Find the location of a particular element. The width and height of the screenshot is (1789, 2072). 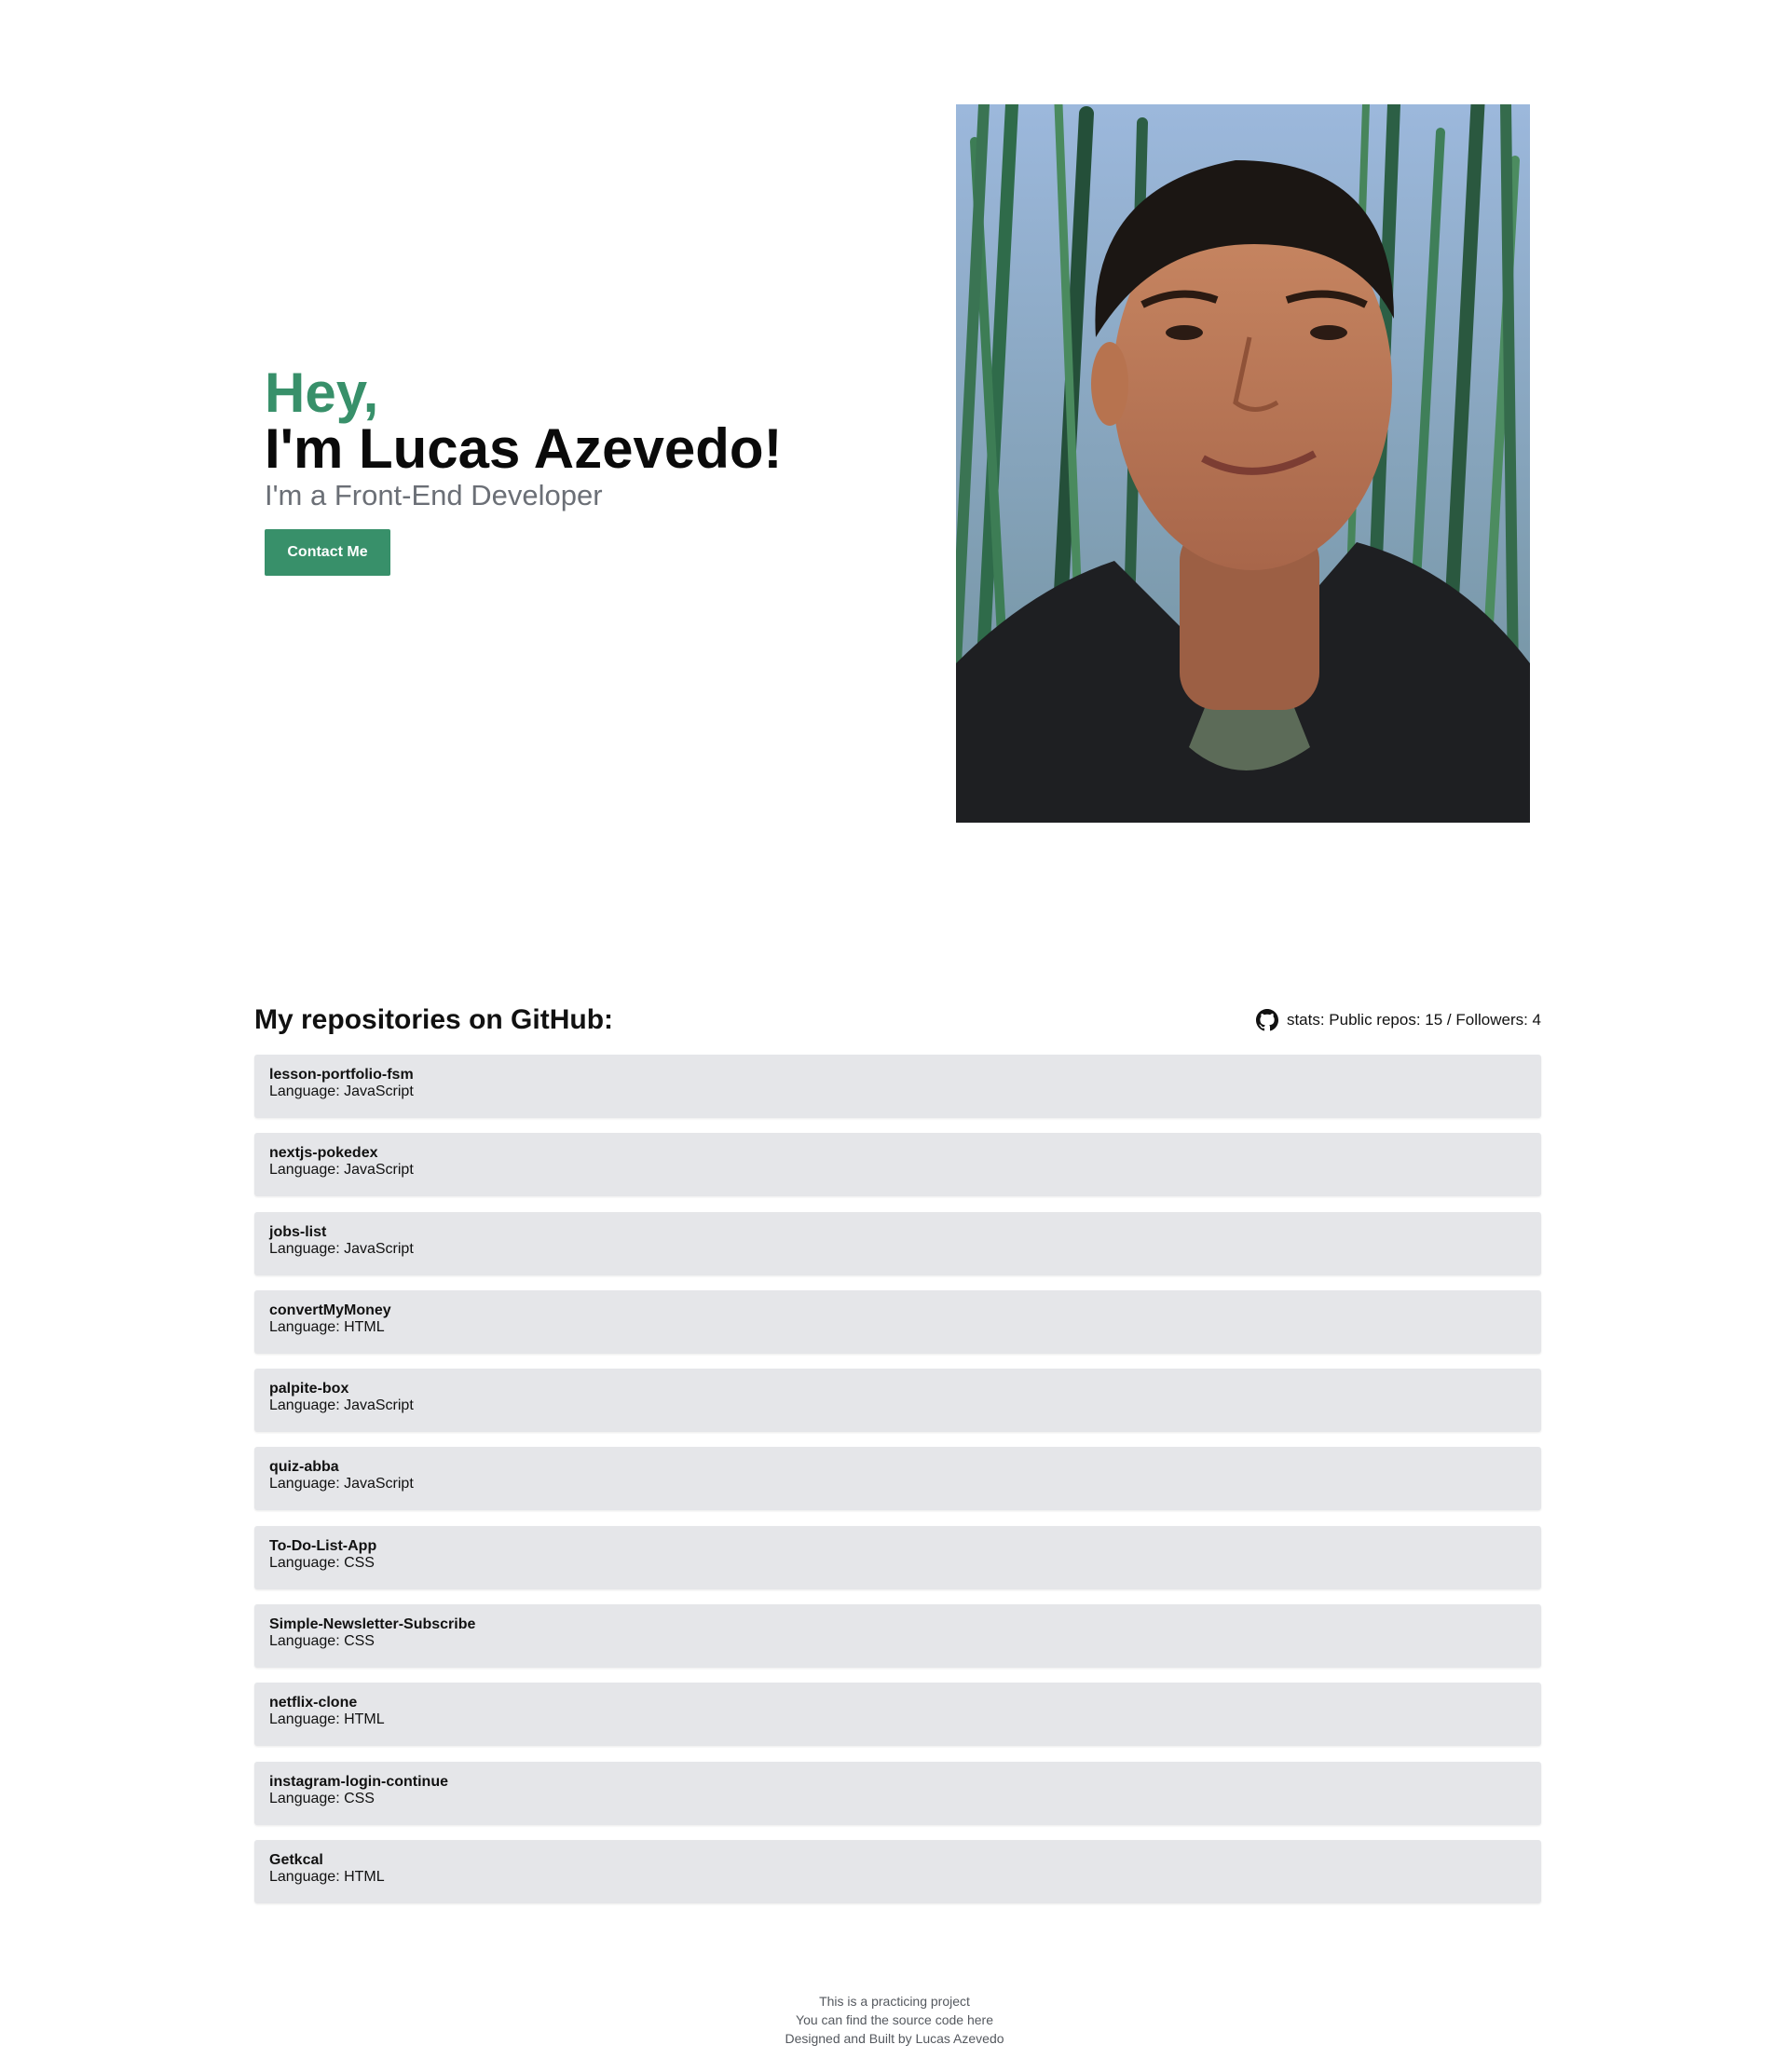

repository-name: convertMyMoney is located at coordinates (330, 1310).